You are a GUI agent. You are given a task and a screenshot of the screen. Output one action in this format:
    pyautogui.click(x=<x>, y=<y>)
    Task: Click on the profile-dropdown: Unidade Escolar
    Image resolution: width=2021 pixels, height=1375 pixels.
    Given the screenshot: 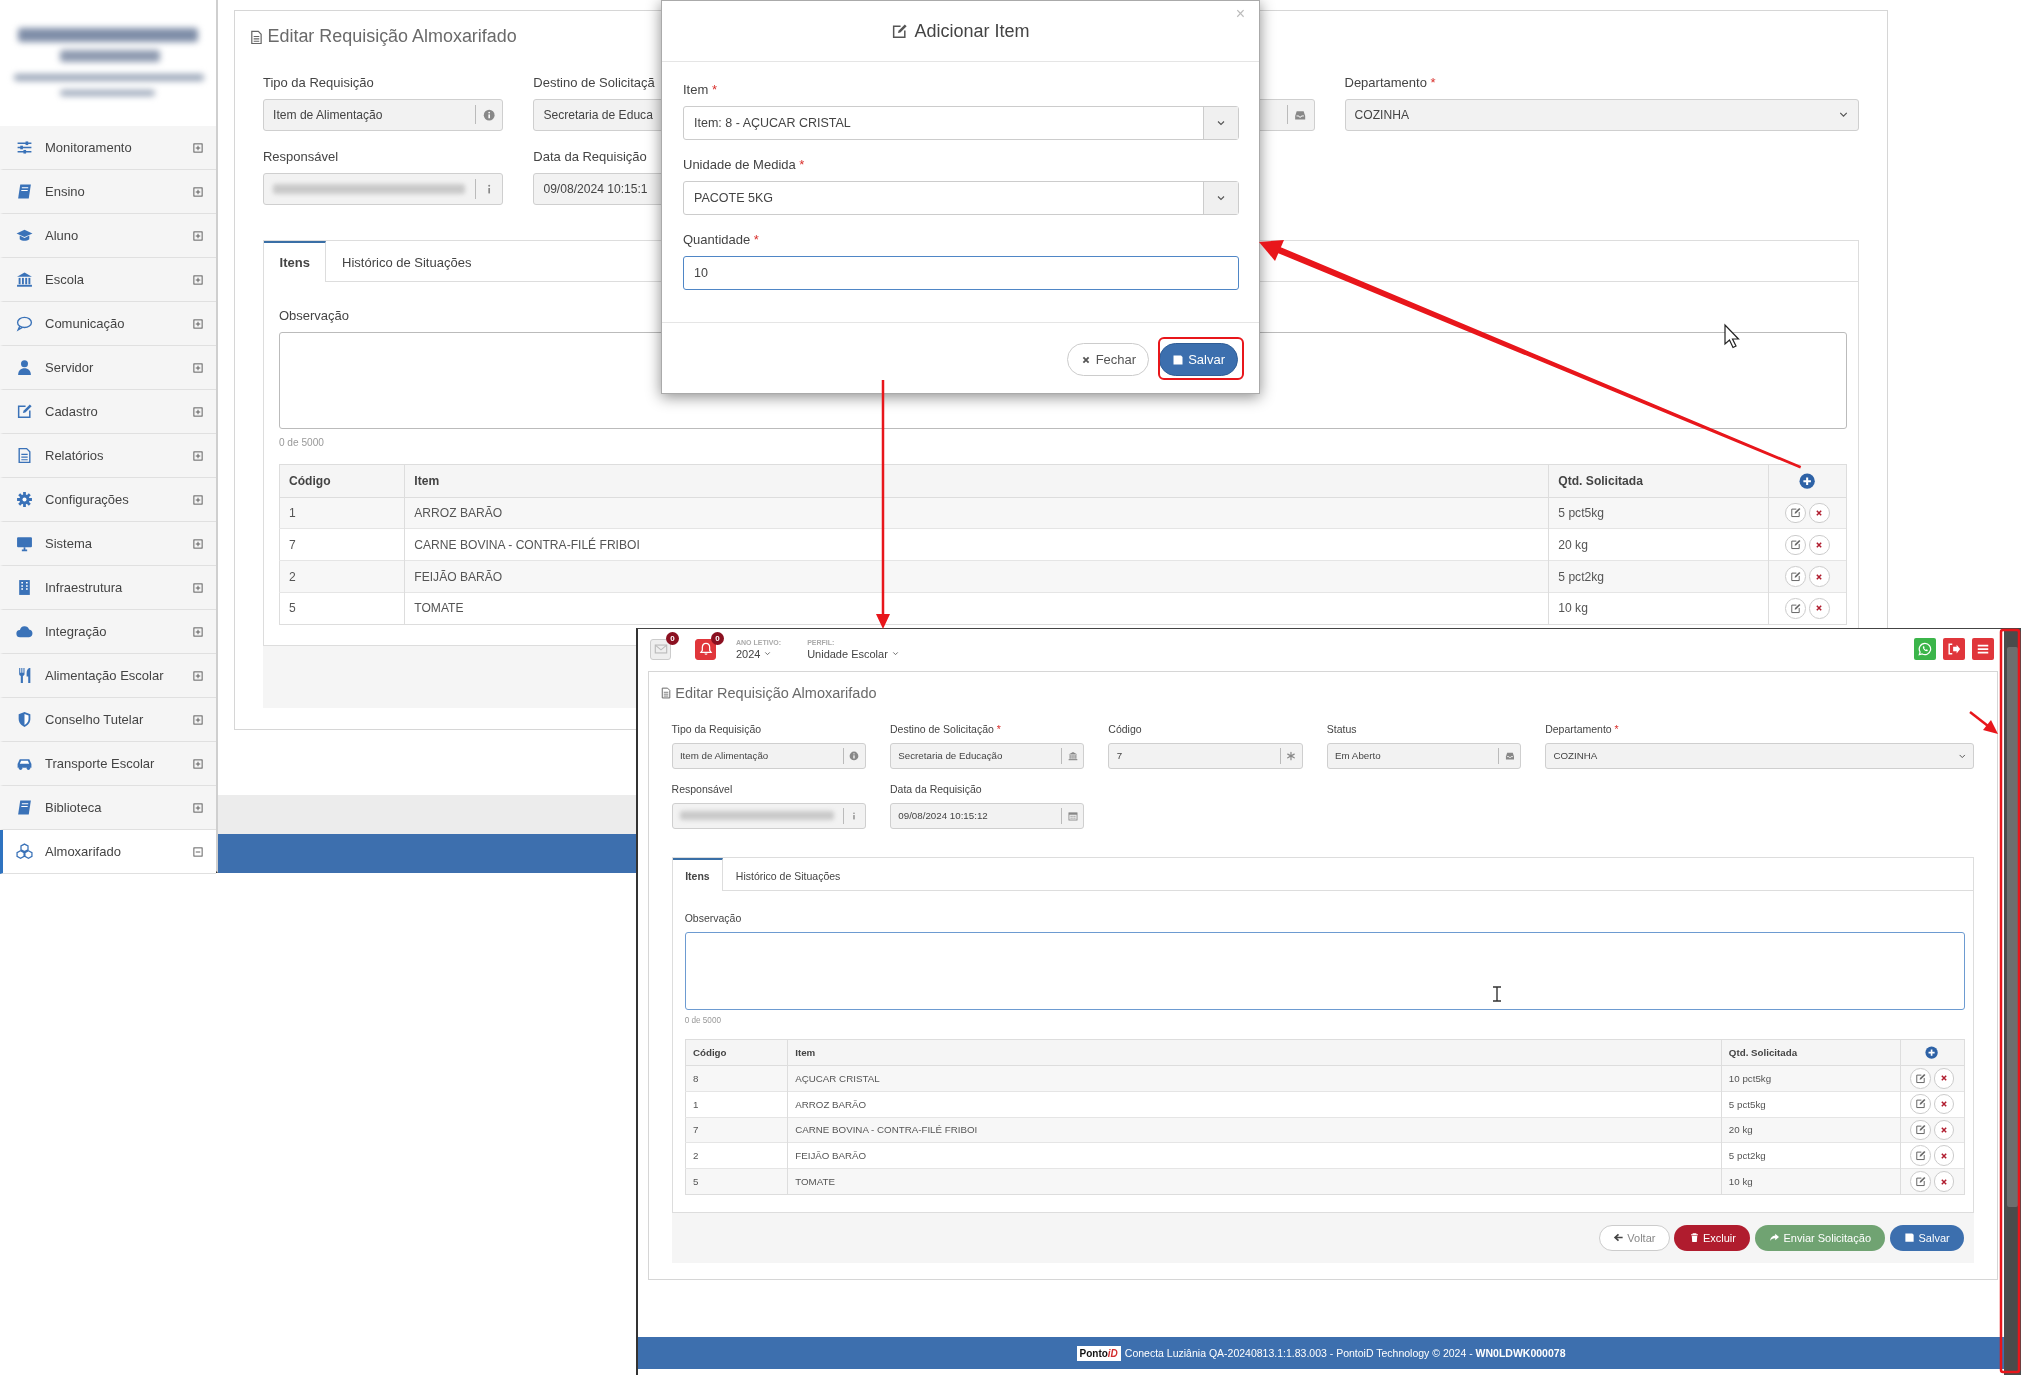 What is the action you would take?
    pyautogui.click(x=853, y=653)
    